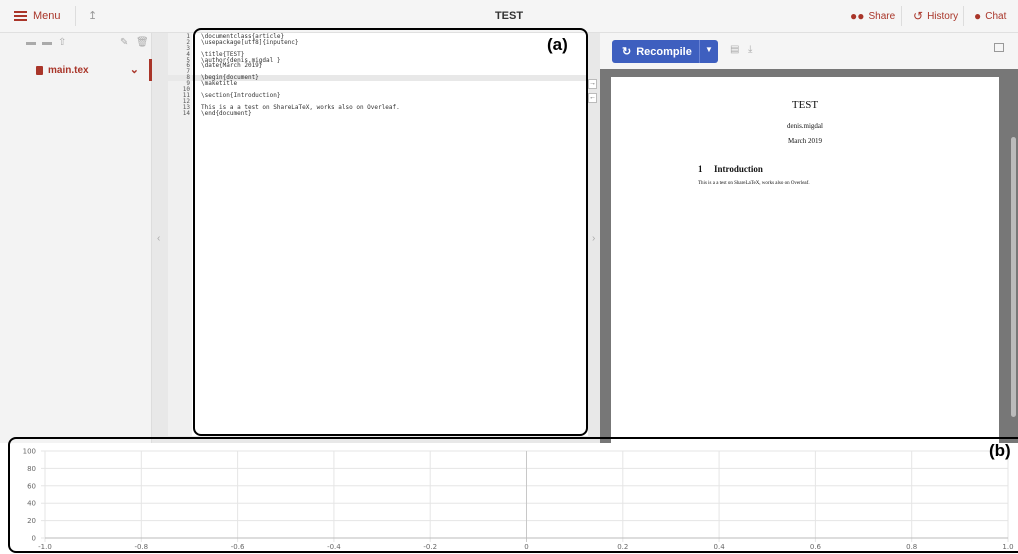 The height and width of the screenshot is (554, 1018). I want to click on x-tick-label: 0.6, so click(816, 547).